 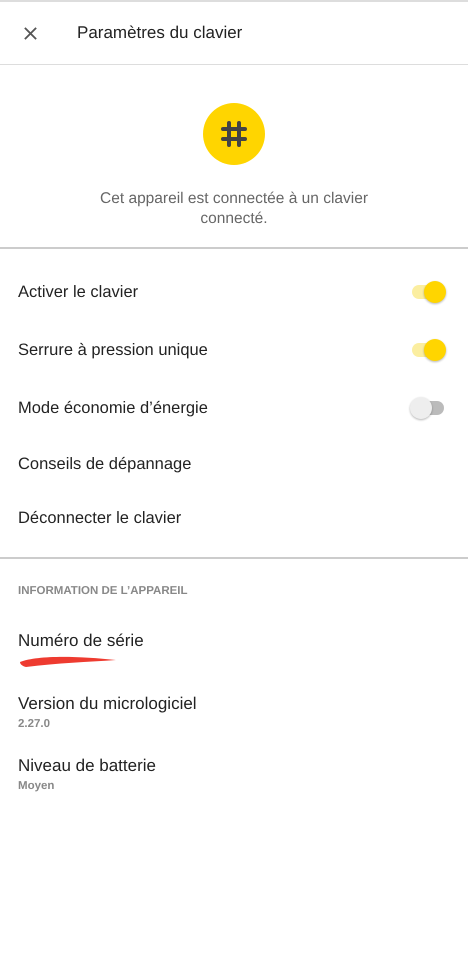 I want to click on close-icon, so click(x=30, y=33).